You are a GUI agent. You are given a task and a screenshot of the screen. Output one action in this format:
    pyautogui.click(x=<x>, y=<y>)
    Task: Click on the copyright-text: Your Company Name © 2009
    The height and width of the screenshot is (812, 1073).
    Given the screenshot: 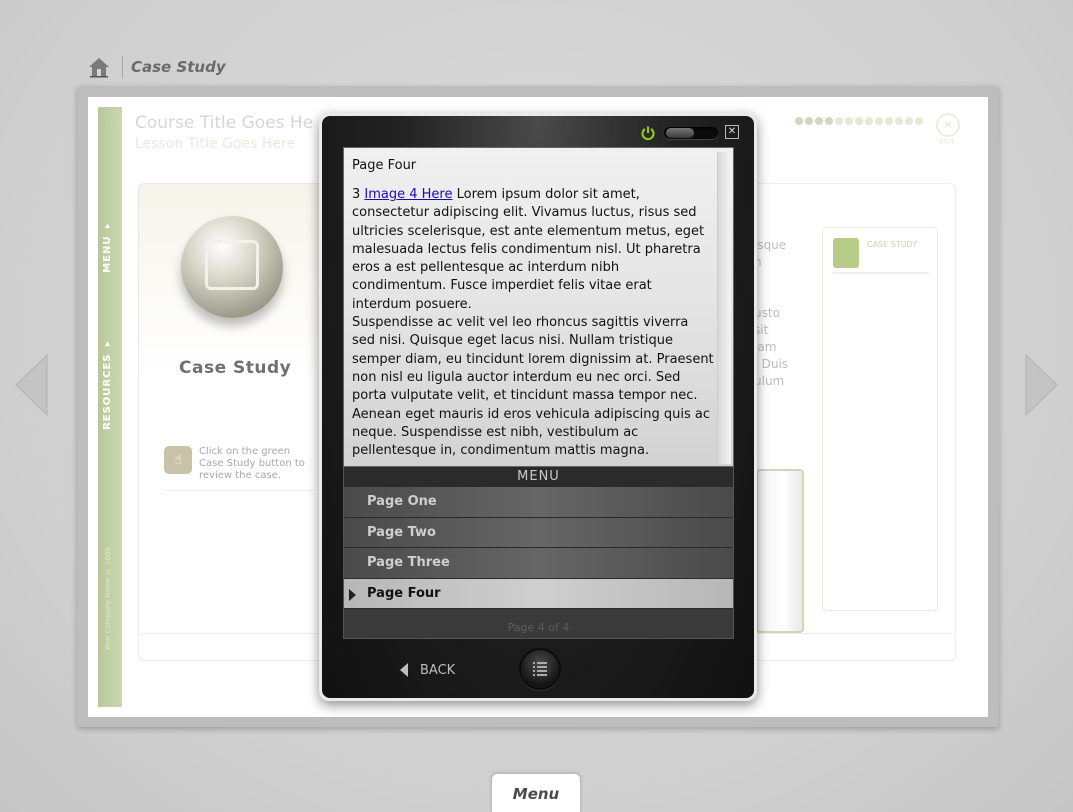 What is the action you would take?
    pyautogui.click(x=108, y=599)
    